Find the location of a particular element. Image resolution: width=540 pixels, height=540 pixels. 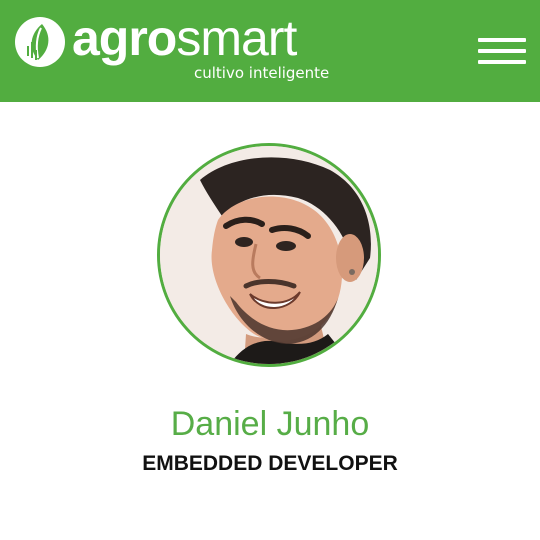

brand-wordmark: agrosmart is located at coordinates (184, 38).